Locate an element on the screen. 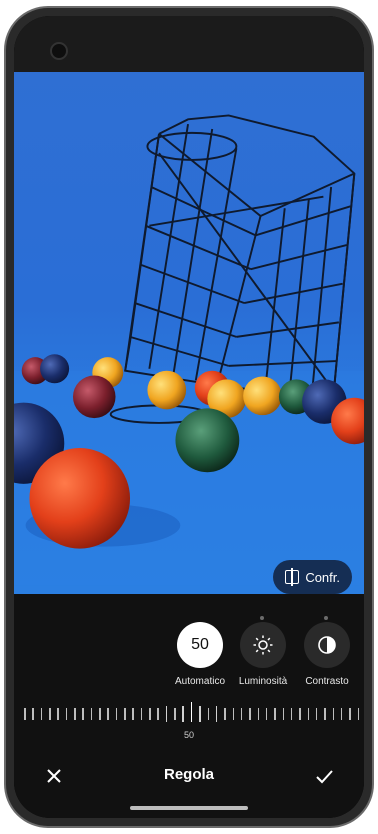 The image size is (378, 834). confirm-icon is located at coordinates (324, 776).